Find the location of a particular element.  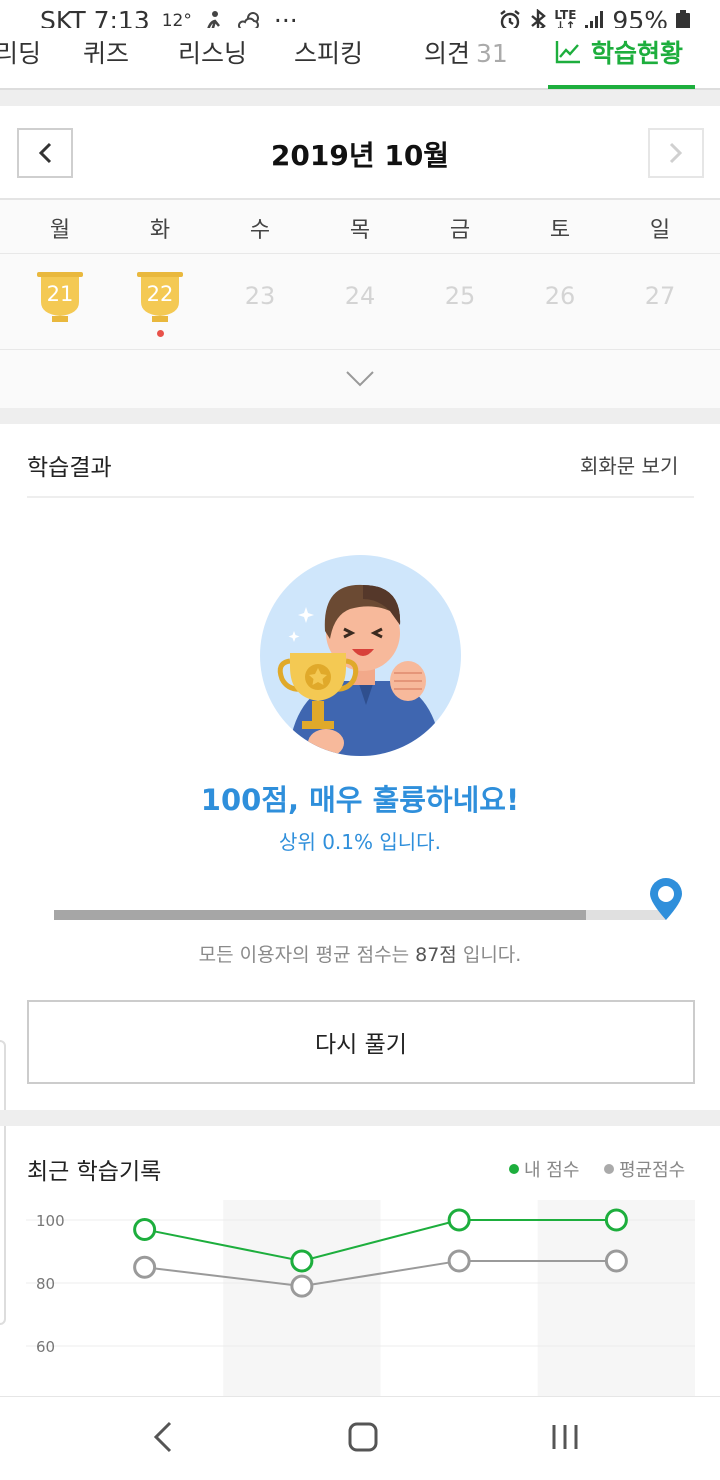

system-nav-bar is located at coordinates (360, 1438).